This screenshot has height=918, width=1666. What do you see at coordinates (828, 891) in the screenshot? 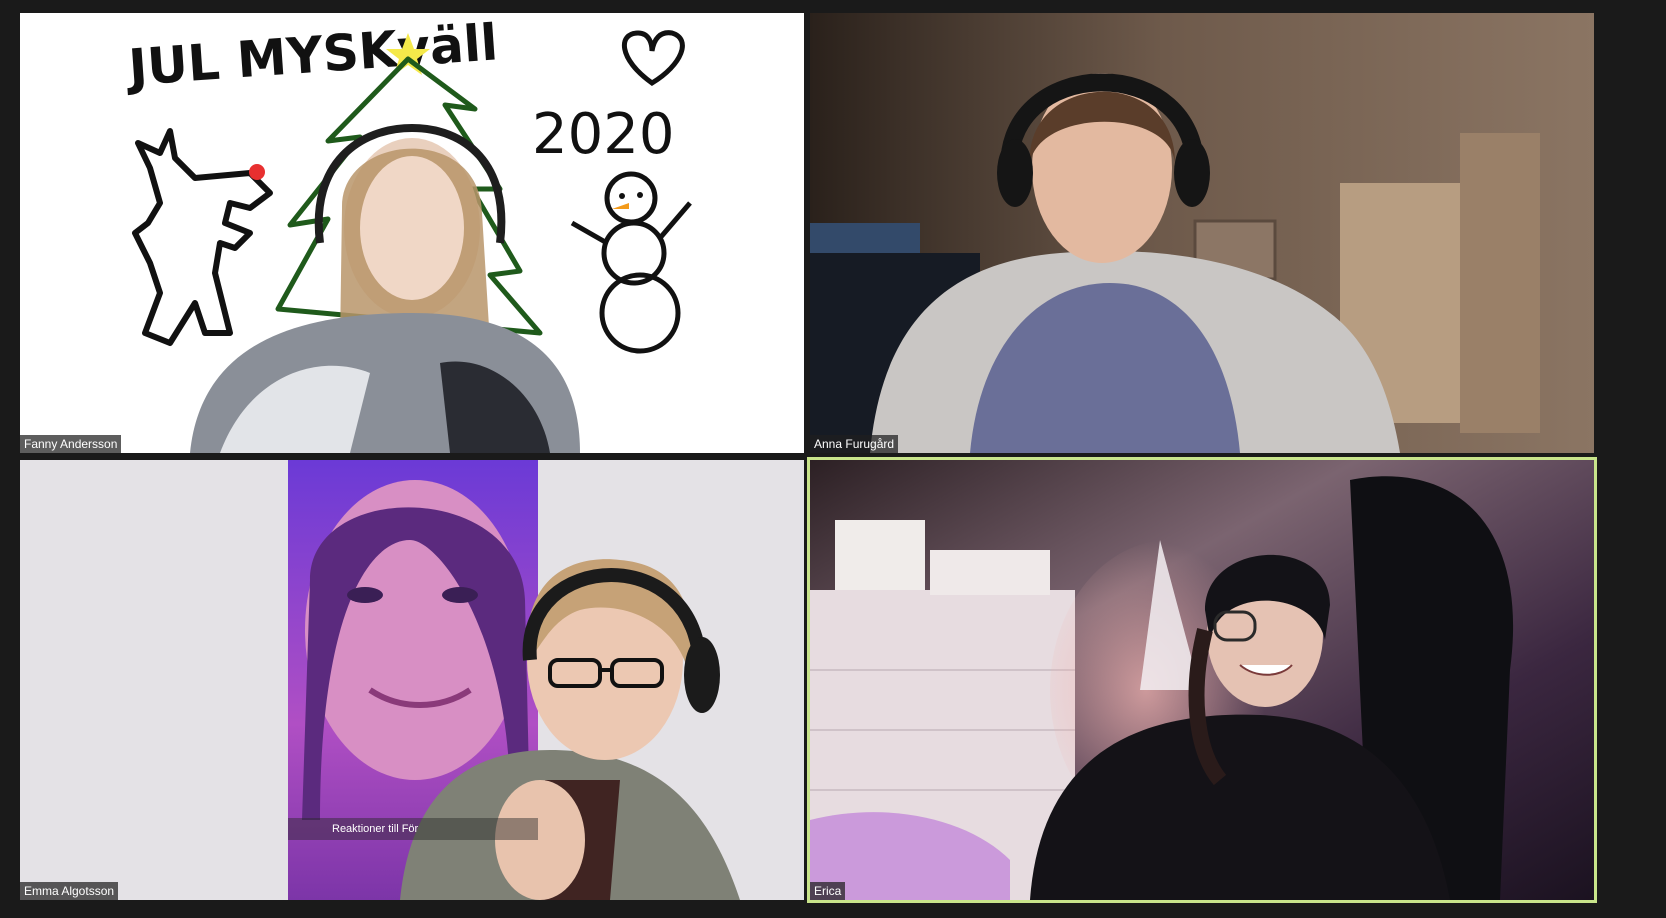
I see `participant-name-label: Erica` at bounding box center [828, 891].